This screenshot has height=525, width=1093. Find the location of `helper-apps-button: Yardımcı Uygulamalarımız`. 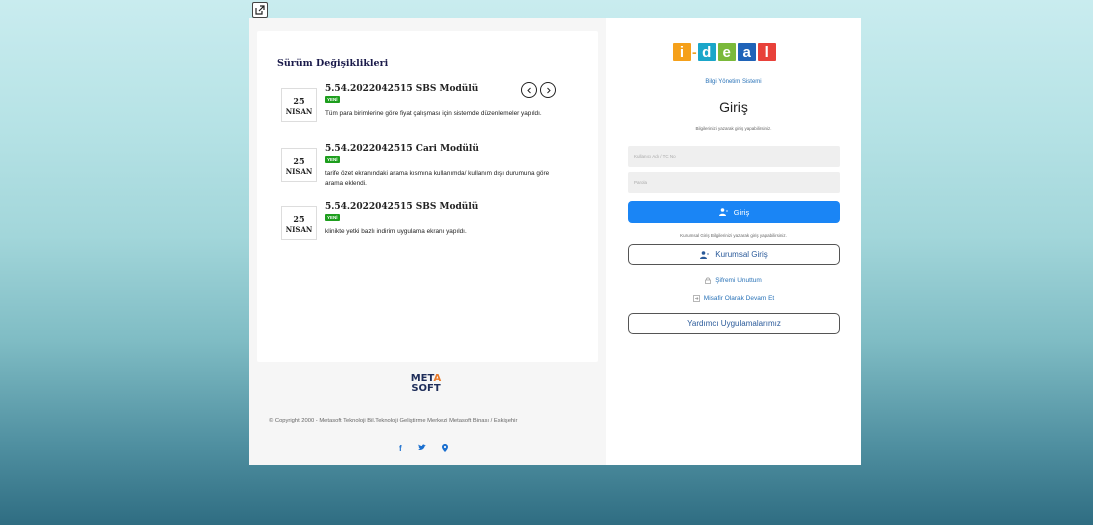

helper-apps-button: Yardımcı Uygulamalarımız is located at coordinates (734, 323).